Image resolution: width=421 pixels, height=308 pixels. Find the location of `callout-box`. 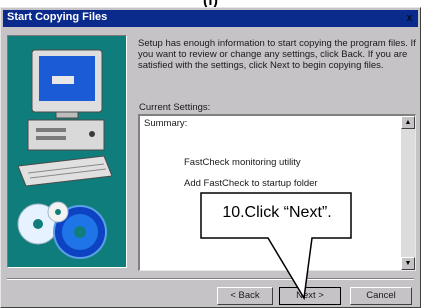

callout-box is located at coordinates (276, 246).